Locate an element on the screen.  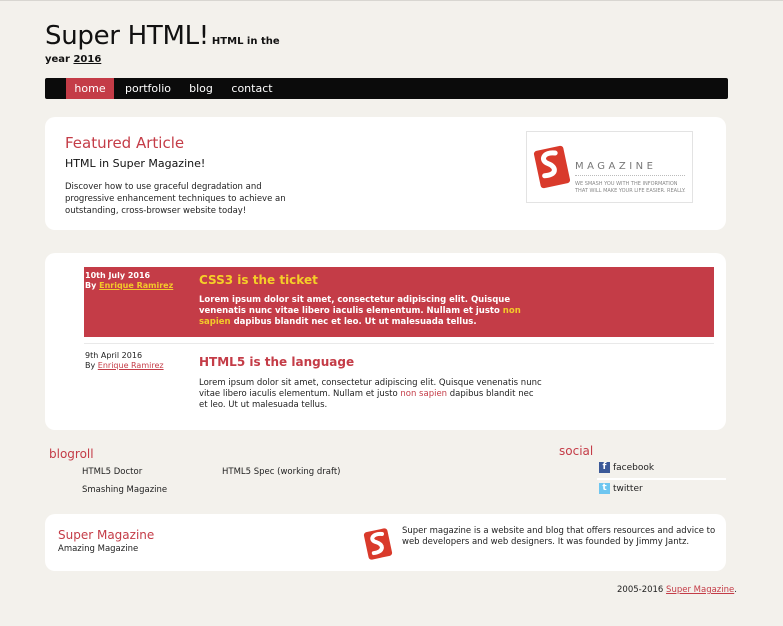
social-label: twitter is located at coordinates (628, 488).